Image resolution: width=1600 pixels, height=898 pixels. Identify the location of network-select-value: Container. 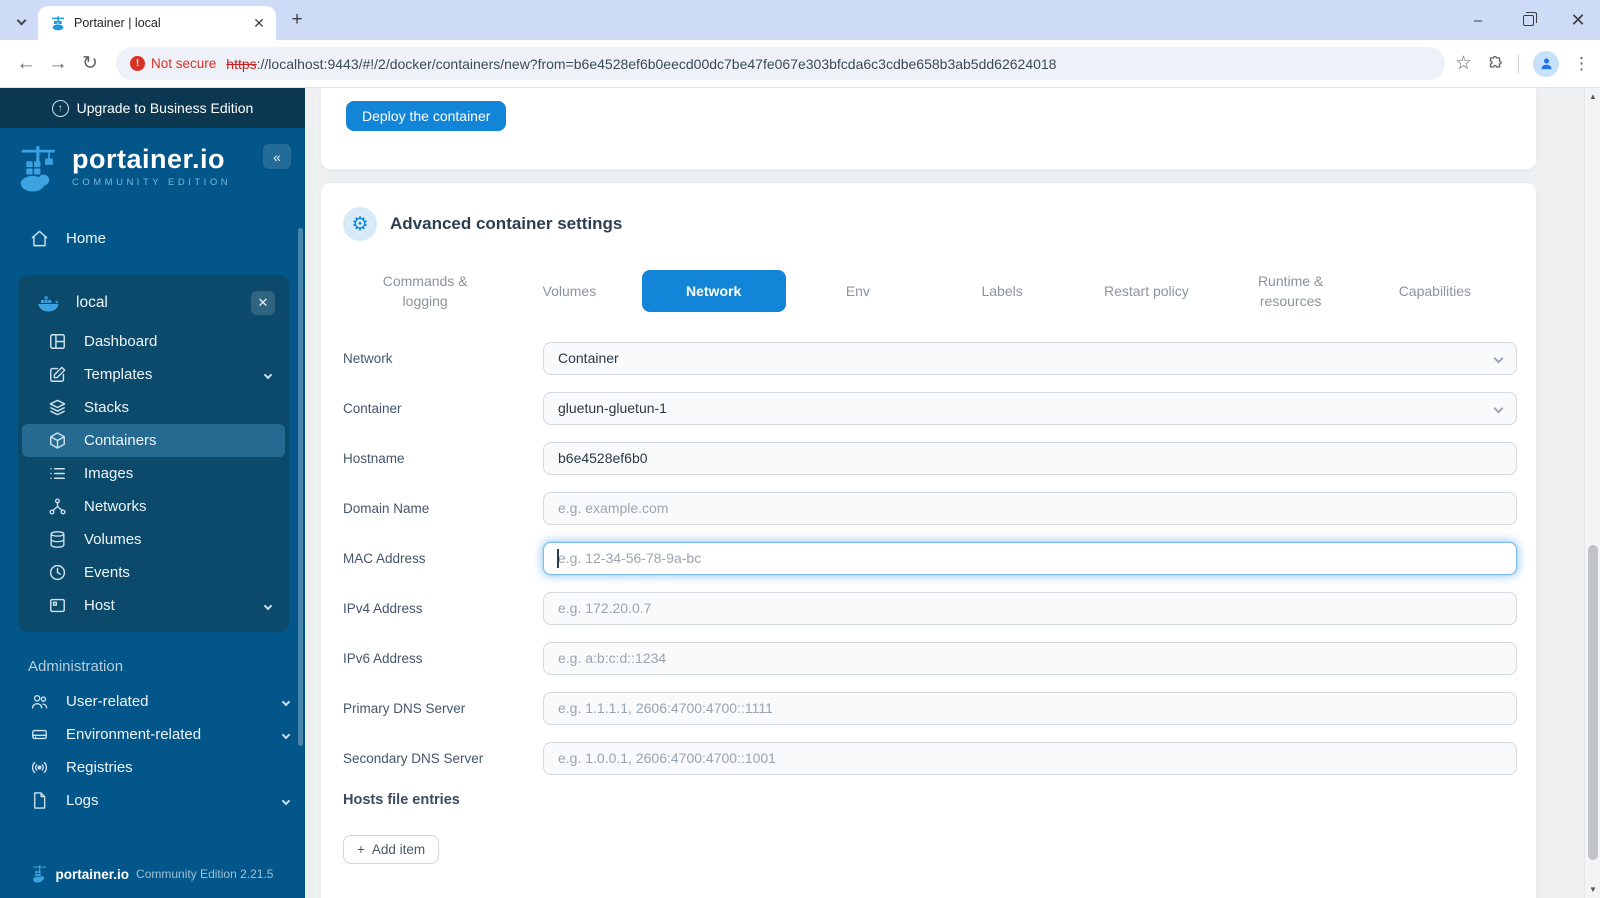
(588, 358).